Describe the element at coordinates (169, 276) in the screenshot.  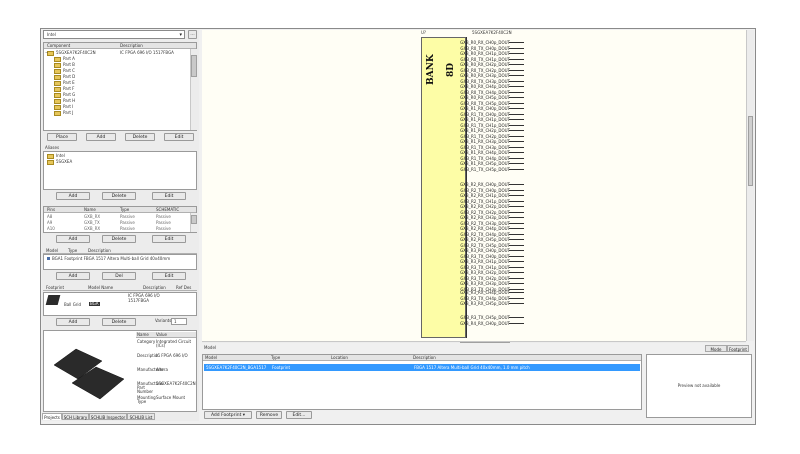
I see `edit-model-button: Edit` at that location.